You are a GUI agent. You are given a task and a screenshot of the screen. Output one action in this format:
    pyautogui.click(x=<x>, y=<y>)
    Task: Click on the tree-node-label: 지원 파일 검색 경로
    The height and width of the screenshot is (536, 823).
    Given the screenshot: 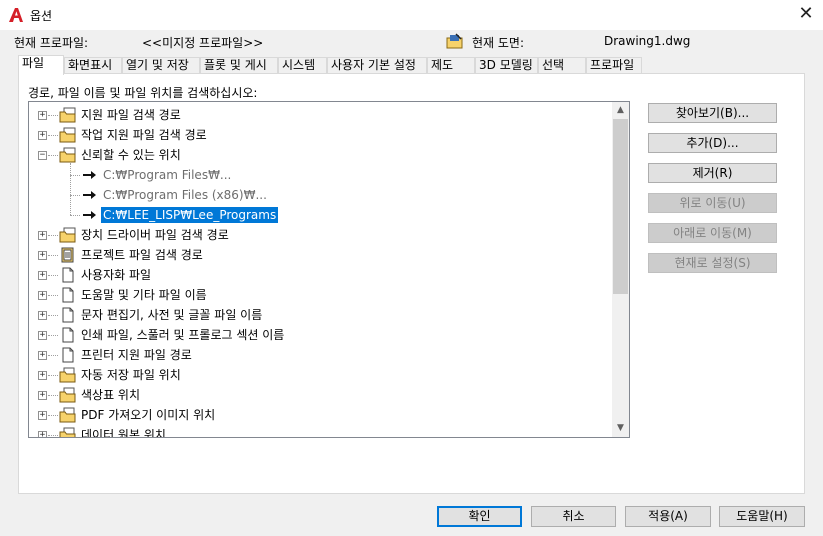 What is the action you would take?
    pyautogui.click(x=131, y=115)
    